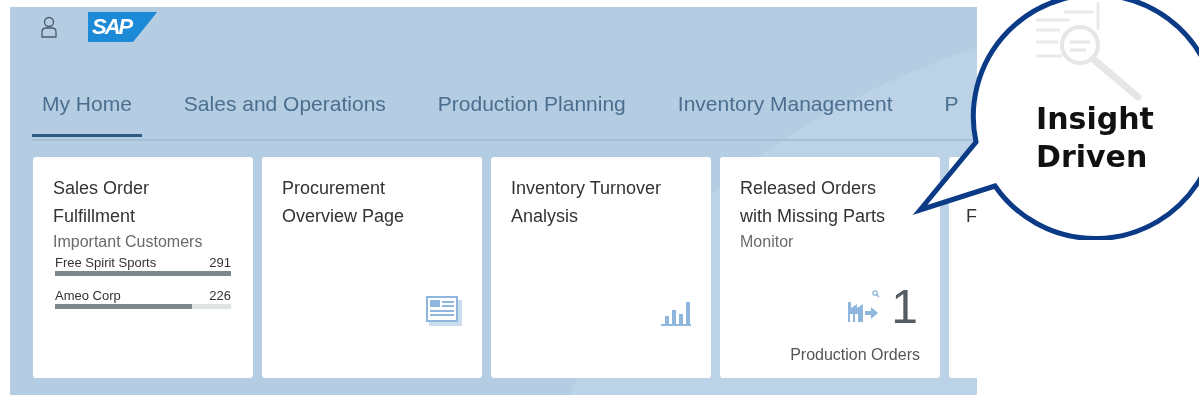  Describe the element at coordinates (444, 311) in the screenshot. I see `document-icon` at that location.